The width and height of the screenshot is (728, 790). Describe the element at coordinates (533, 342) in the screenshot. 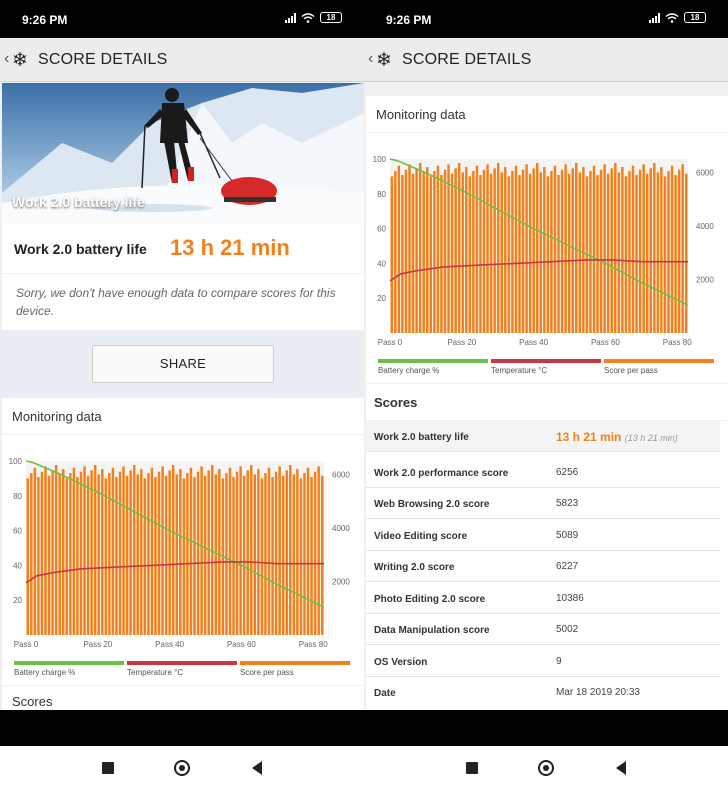

I see `x-tick: Pass 40` at that location.